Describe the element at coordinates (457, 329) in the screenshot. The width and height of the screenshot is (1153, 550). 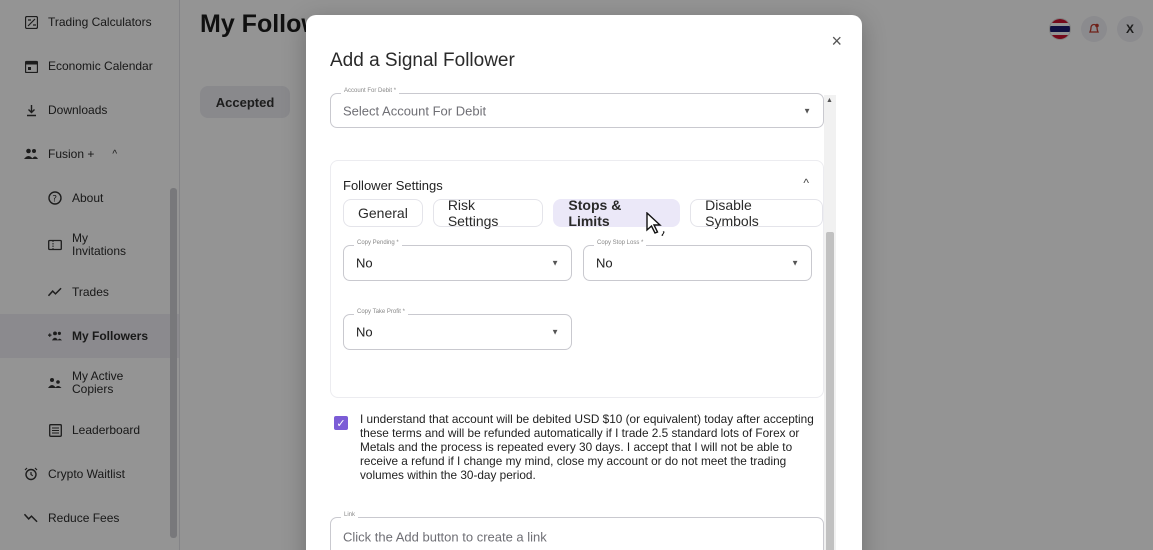
I see `copy-take-profit-select: Copy Take Profit * No ▼` at that location.